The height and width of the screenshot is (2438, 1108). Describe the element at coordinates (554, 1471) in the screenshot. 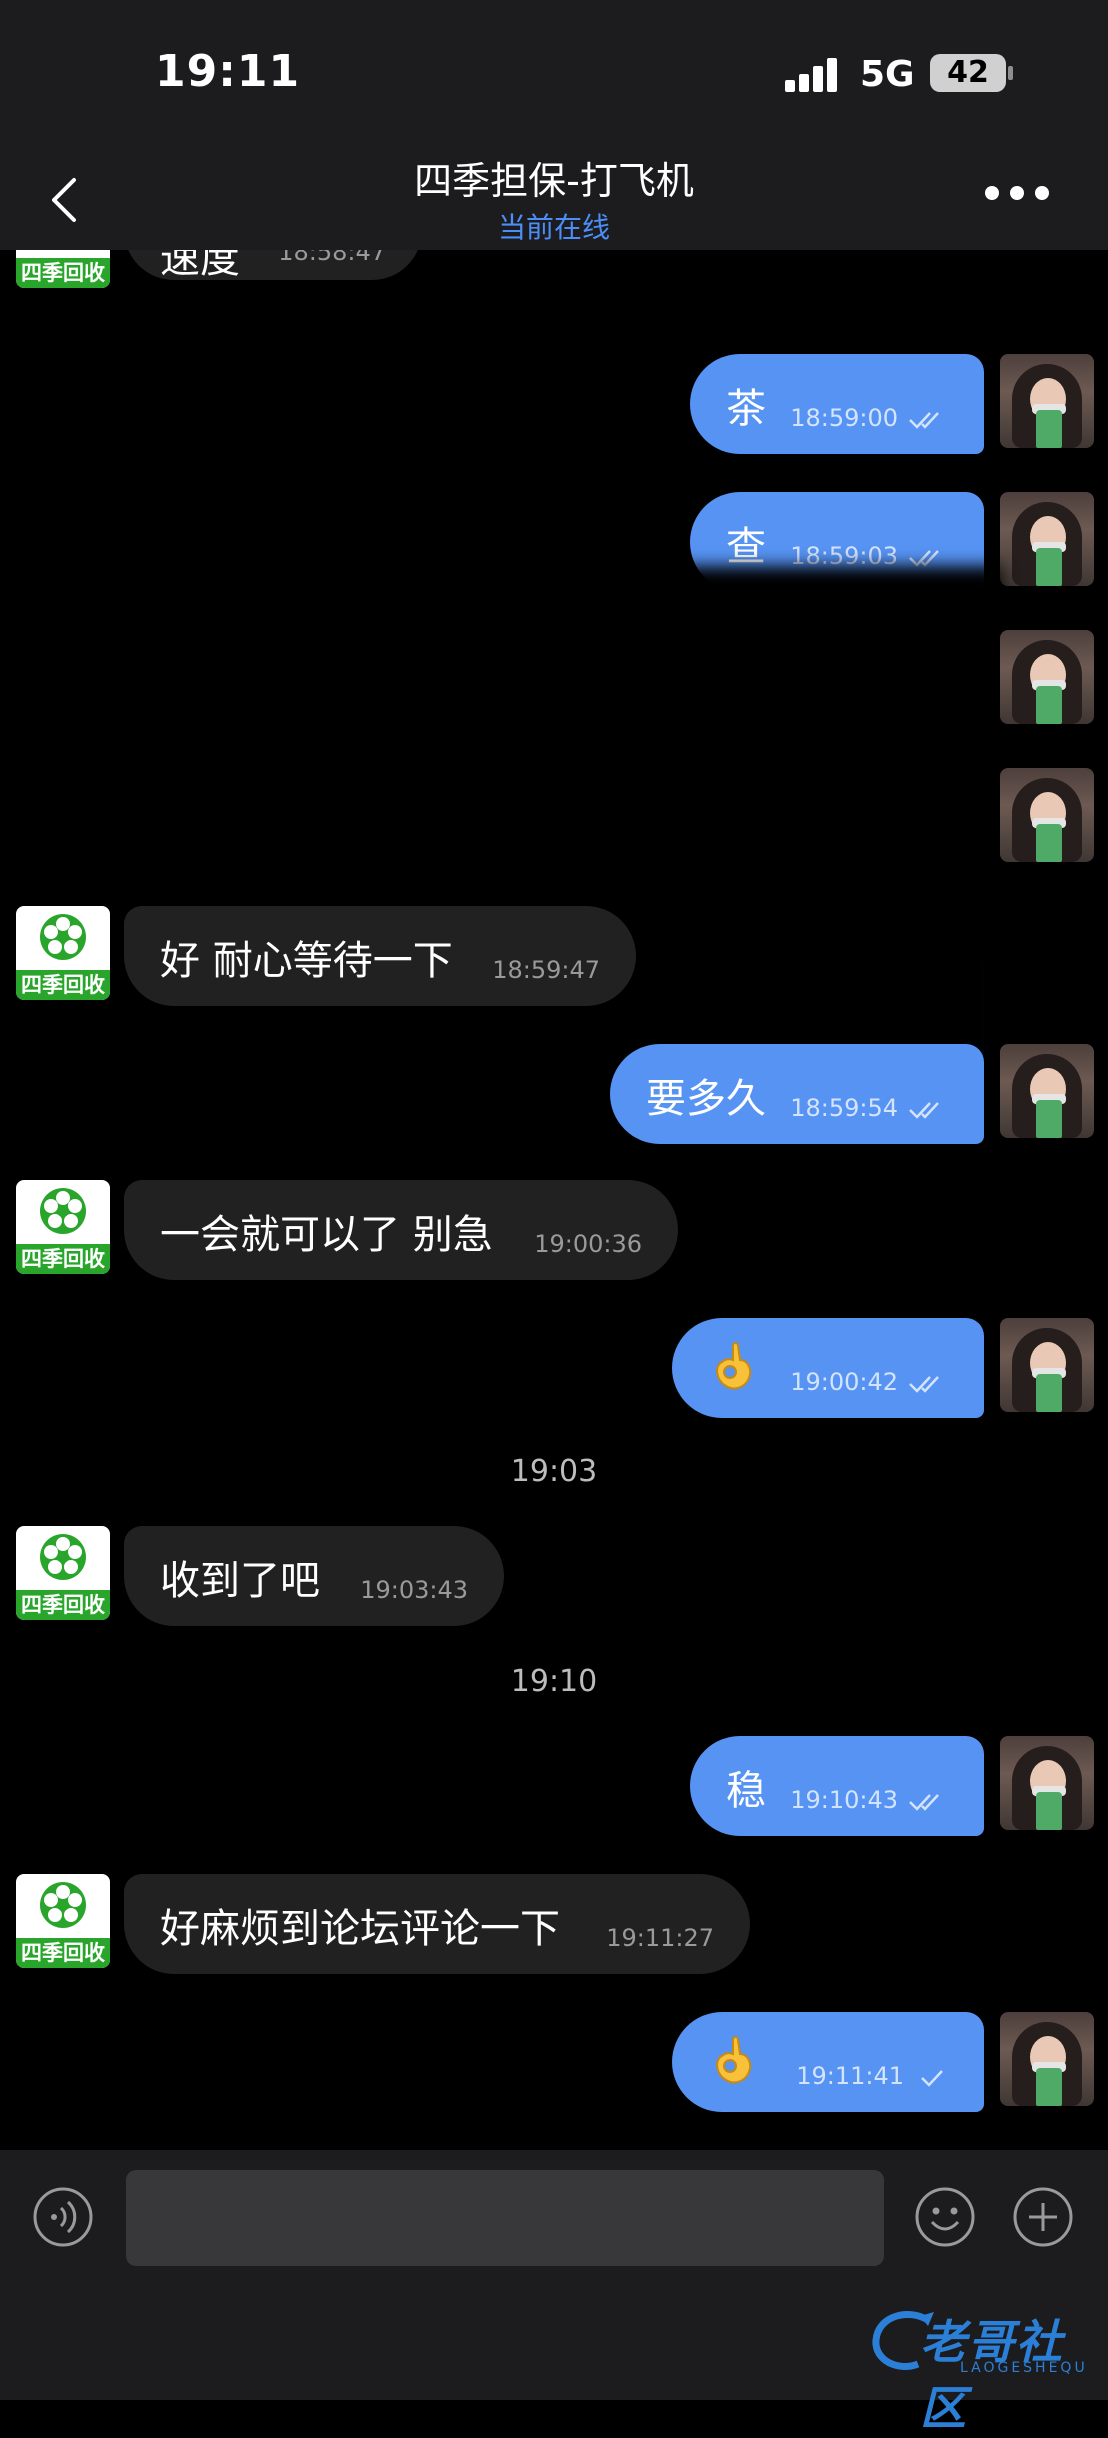

I see `time-divider: 19:03` at that location.